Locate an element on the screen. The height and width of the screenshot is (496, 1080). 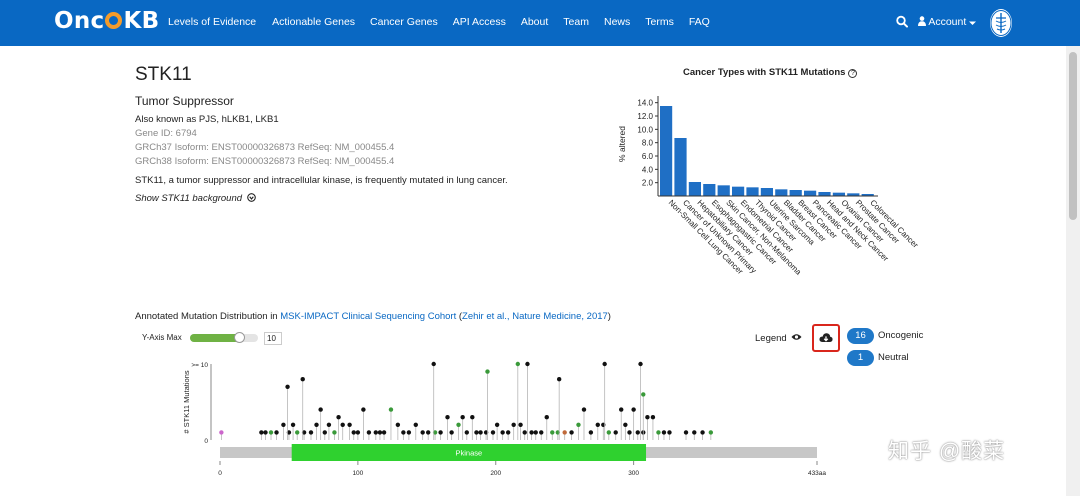
nav-api-access: API Access is located at coordinates (479, 22).